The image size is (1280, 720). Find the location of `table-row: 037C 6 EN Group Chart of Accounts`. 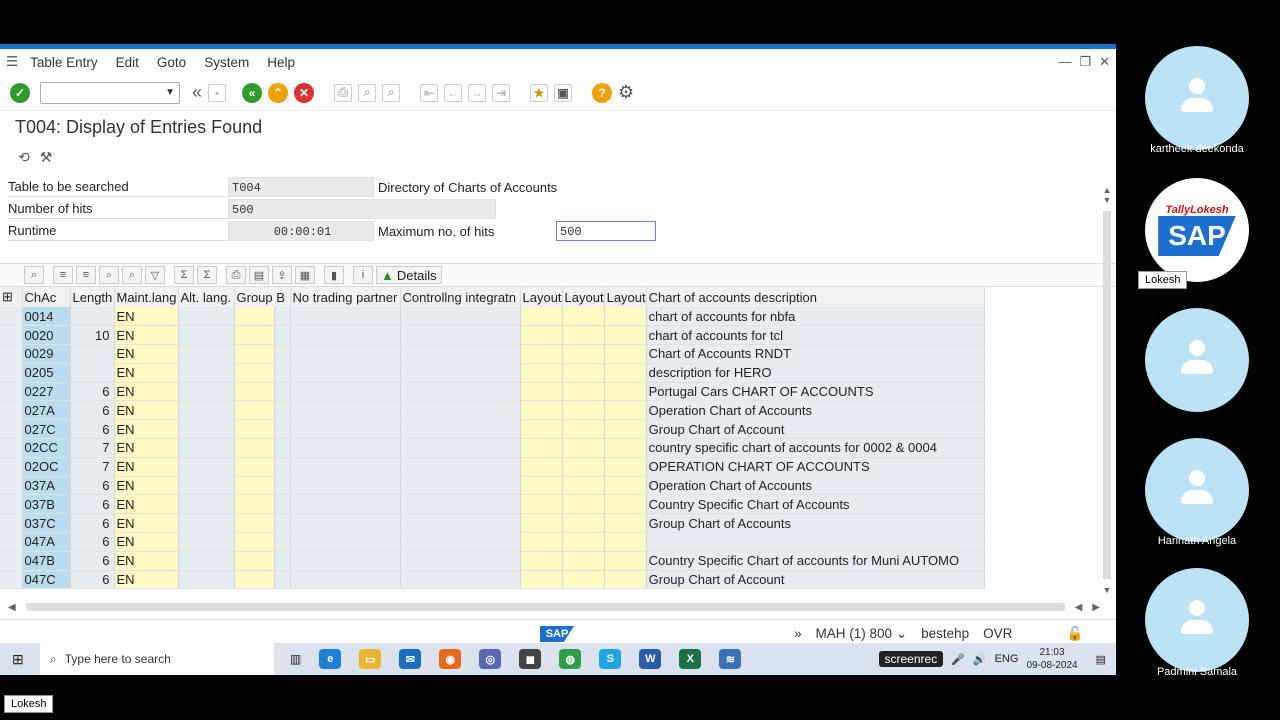

table-row: 037C 6 EN Group Chart of Accounts is located at coordinates (492, 523).